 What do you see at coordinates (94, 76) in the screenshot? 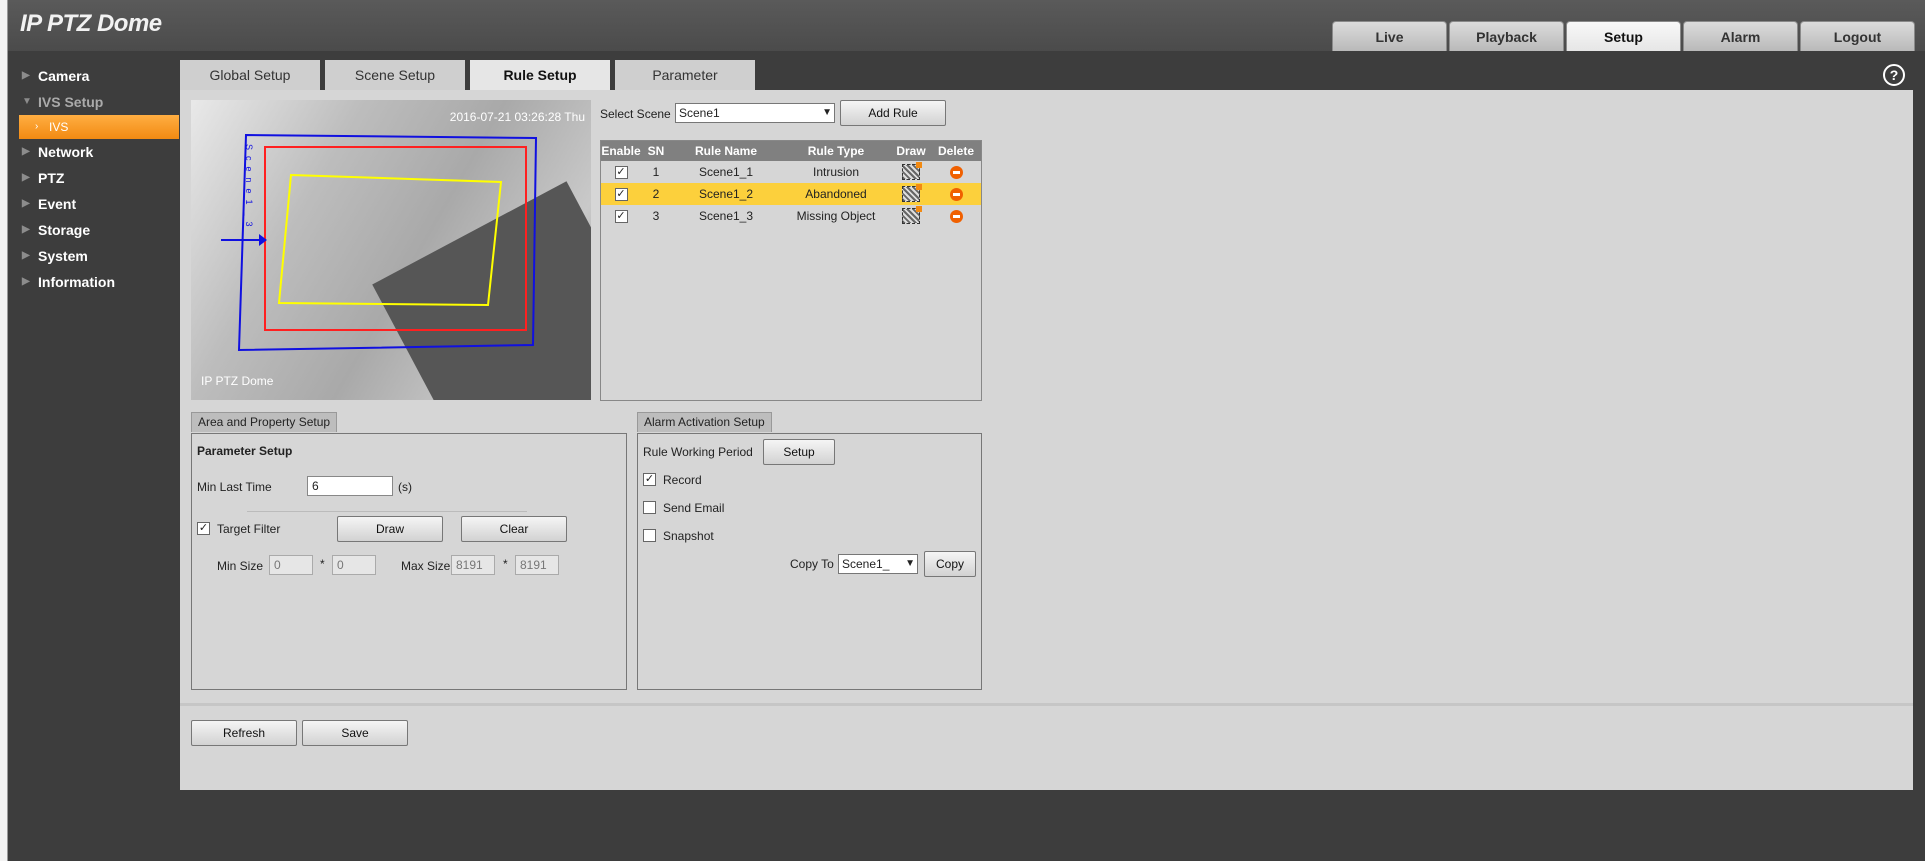
I see `sidebar-item-camera: ▶ Camera` at bounding box center [94, 76].